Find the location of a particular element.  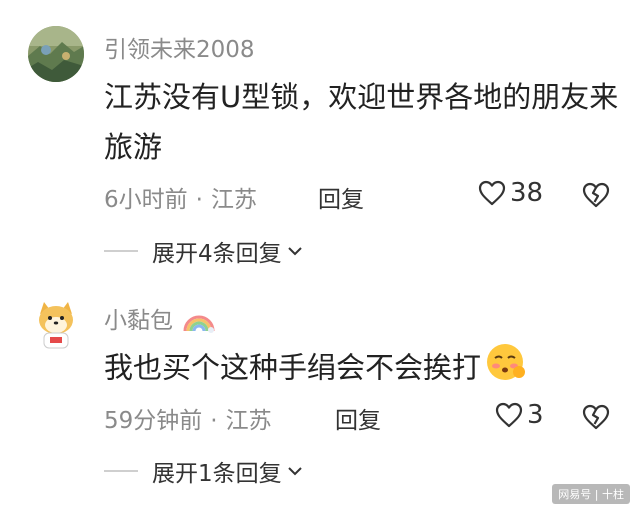

reply-button: 回复 is located at coordinates (358, 418).